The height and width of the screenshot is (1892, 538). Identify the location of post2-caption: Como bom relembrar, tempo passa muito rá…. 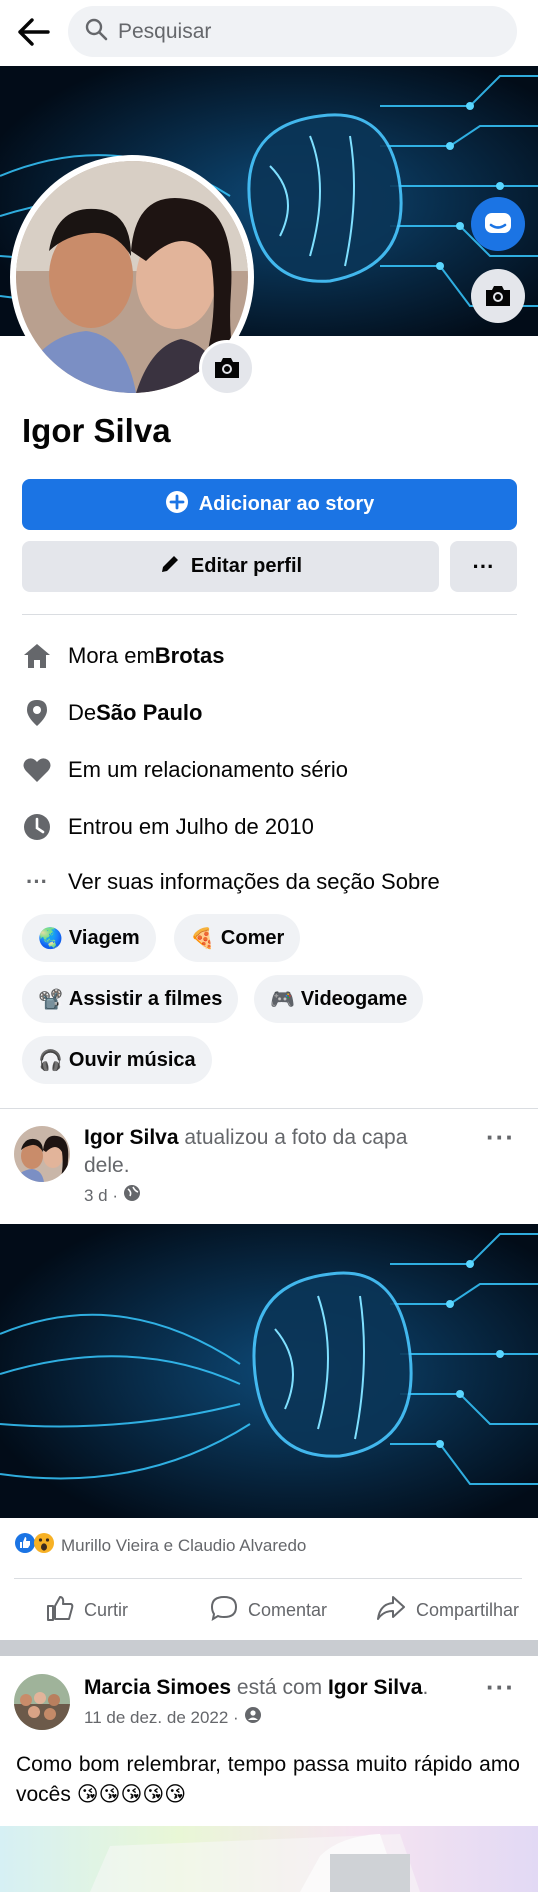
(268, 1779).